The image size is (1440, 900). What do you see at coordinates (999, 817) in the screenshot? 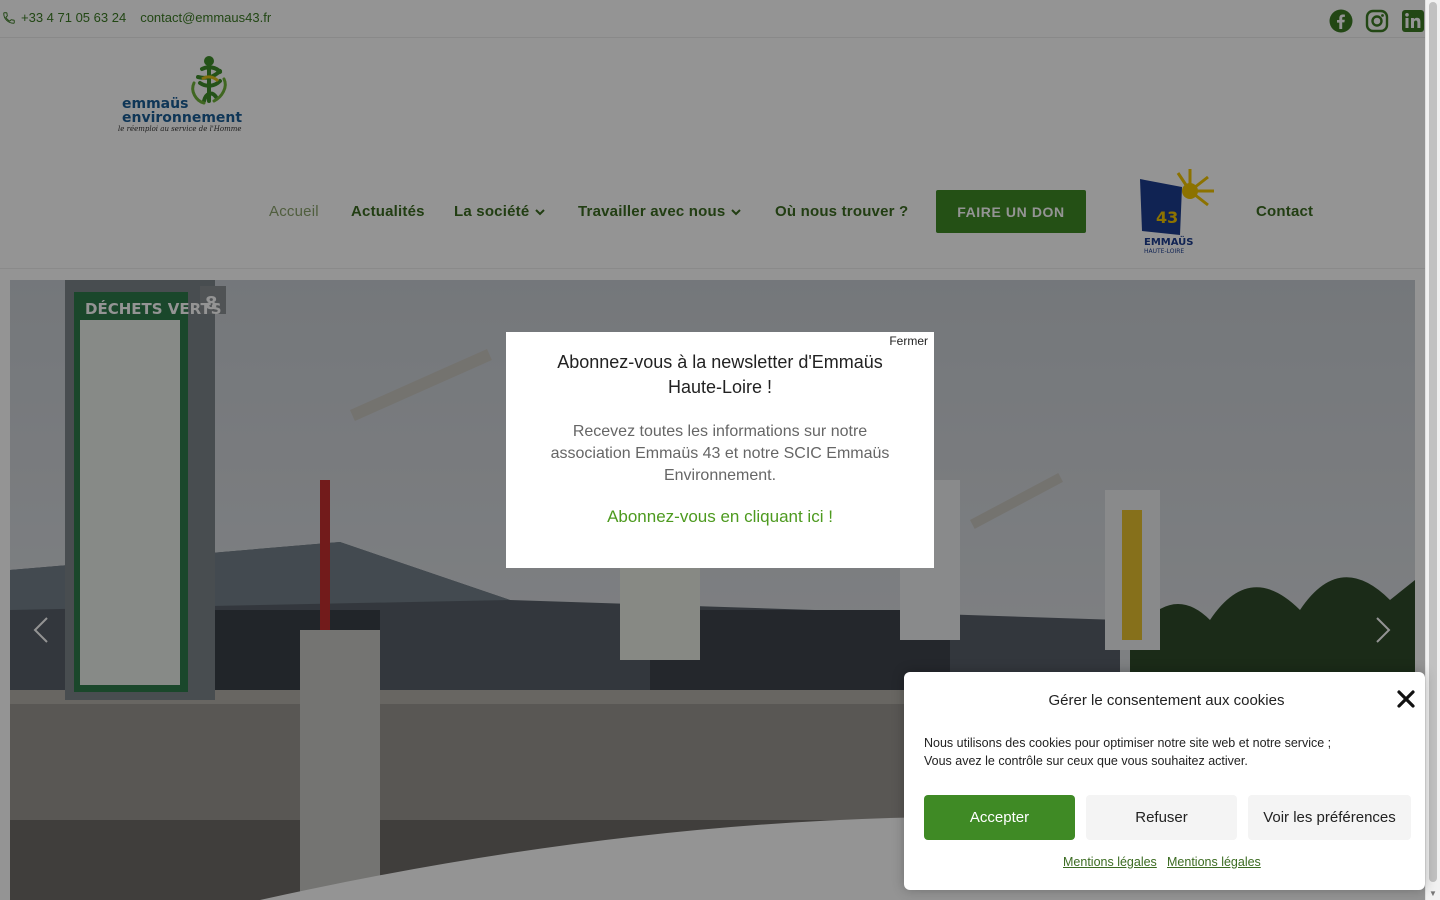
I see `accept-cookies-button: Accepter` at bounding box center [999, 817].